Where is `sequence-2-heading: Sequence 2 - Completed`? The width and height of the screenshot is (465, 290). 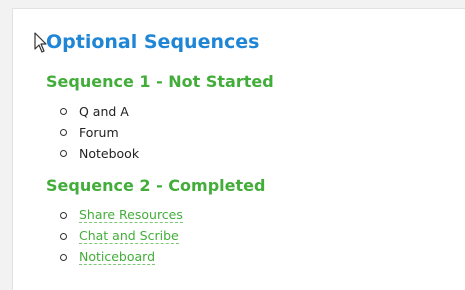 sequence-2-heading: Sequence 2 - Completed is located at coordinates (156, 185).